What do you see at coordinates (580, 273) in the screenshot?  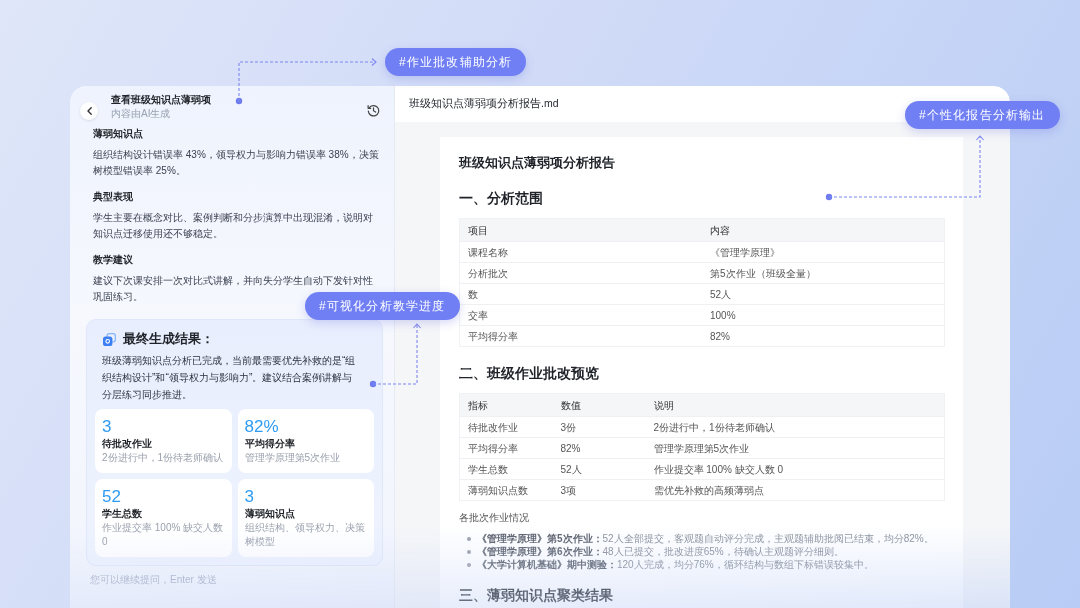 I see `table-cell: 分析批次` at bounding box center [580, 273].